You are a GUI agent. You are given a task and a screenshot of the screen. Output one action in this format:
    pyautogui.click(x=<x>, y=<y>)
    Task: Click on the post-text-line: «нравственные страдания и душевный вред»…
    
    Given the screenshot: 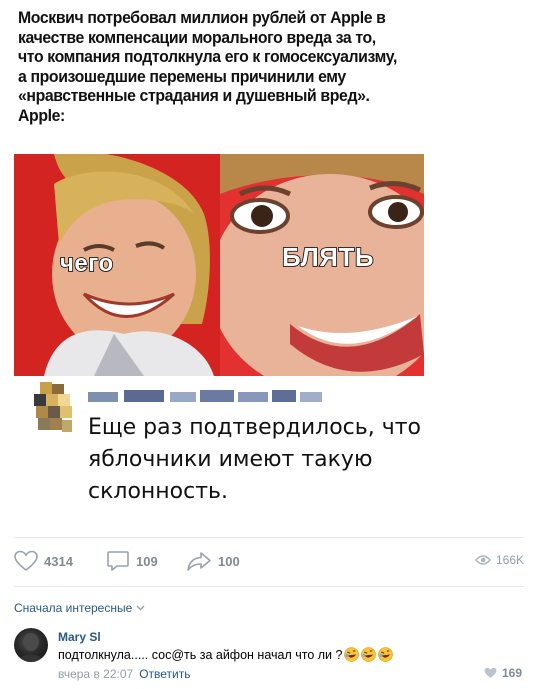 What is the action you would take?
    pyautogui.click(x=194, y=95)
    